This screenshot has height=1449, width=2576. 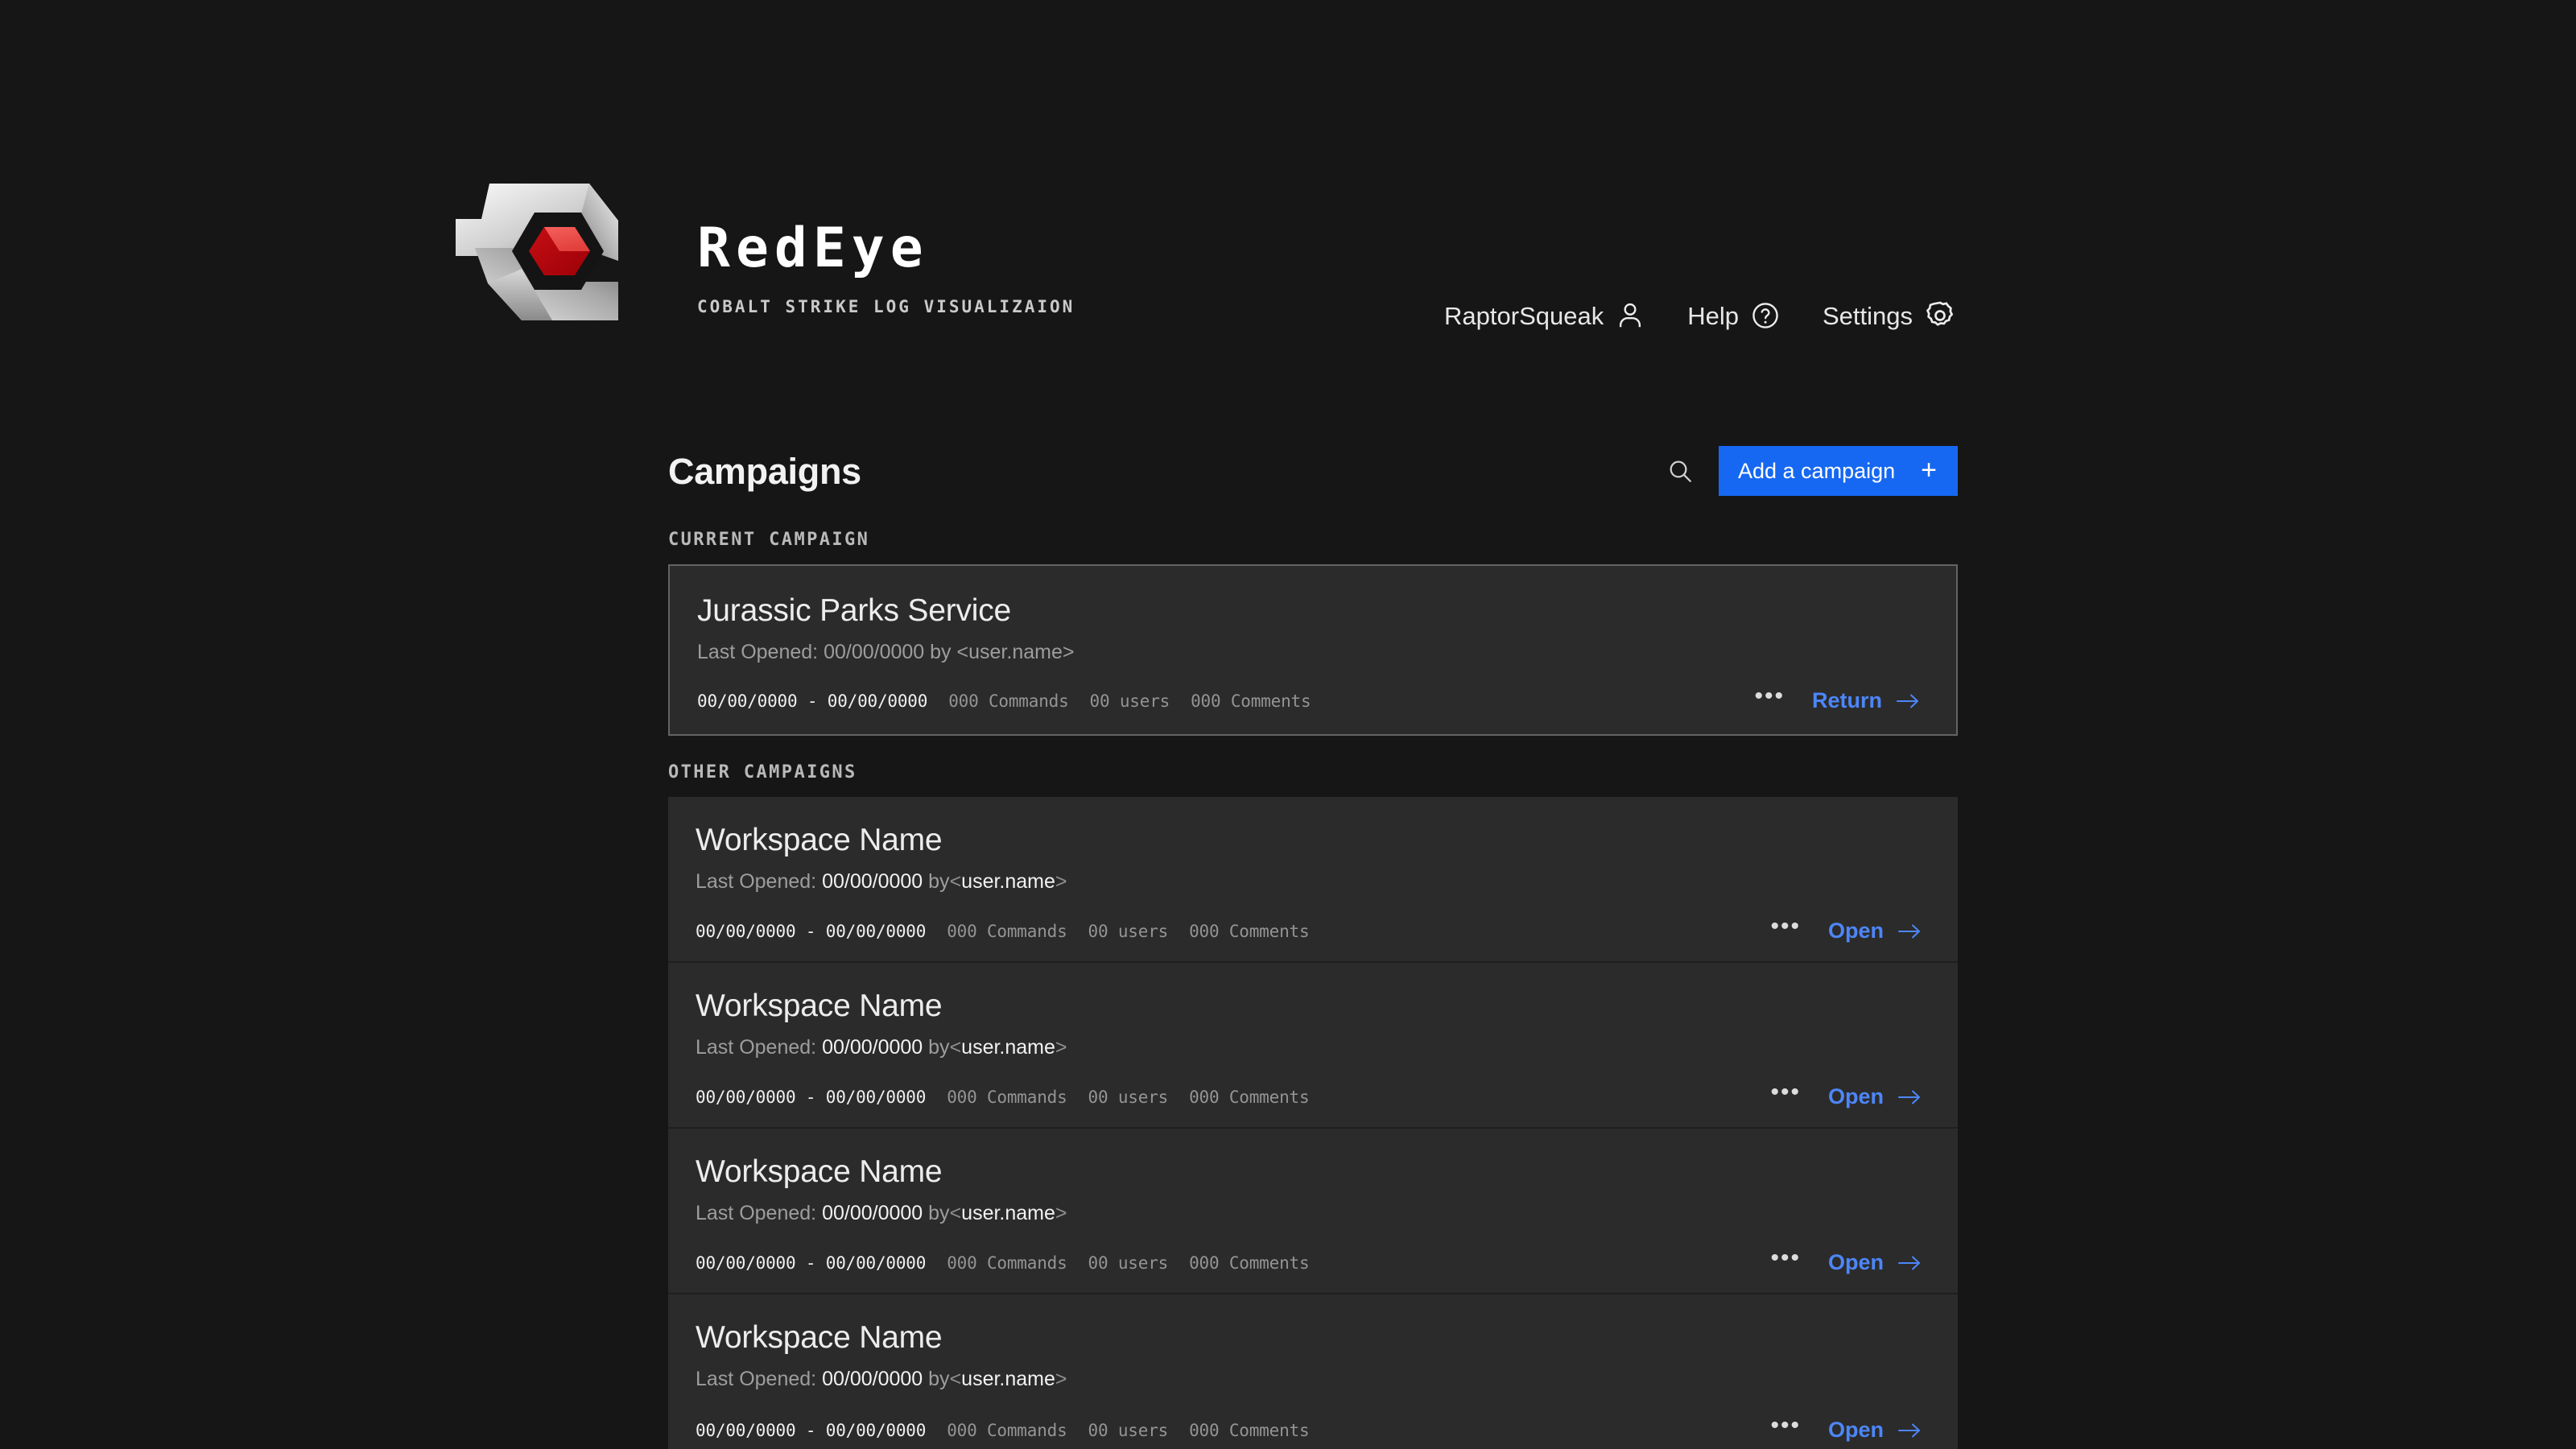 I want to click on campaign-footer-actions: ••• Return, so click(x=1836, y=698).